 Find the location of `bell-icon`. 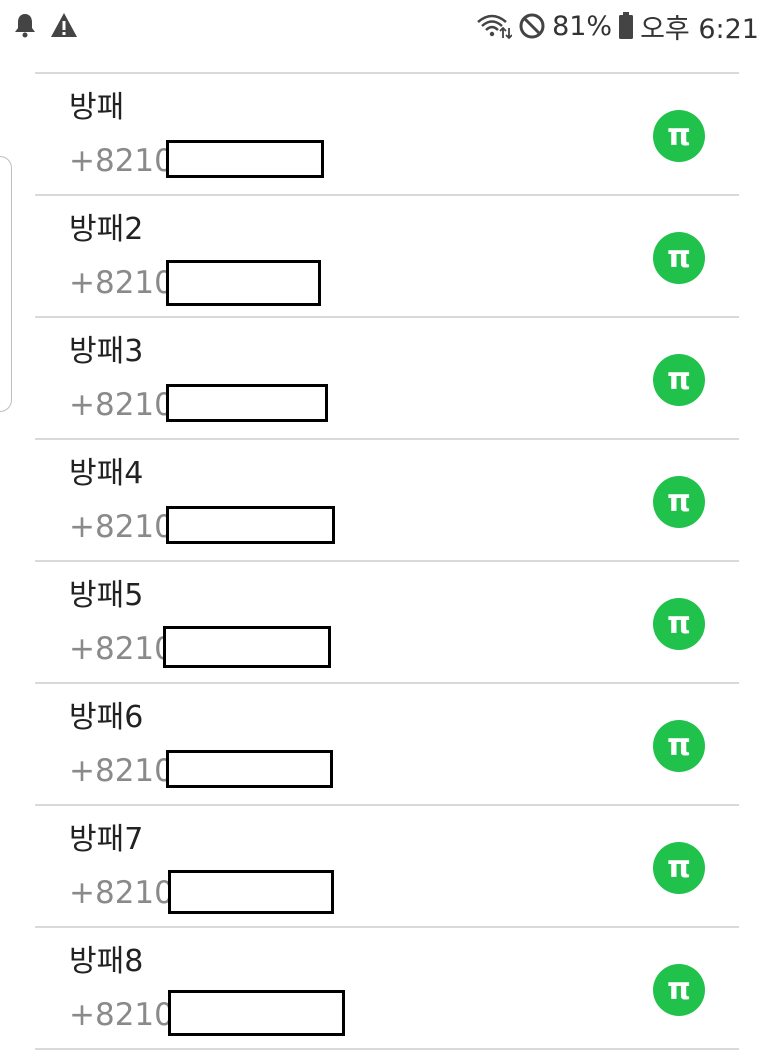

bell-icon is located at coordinates (25, 27).